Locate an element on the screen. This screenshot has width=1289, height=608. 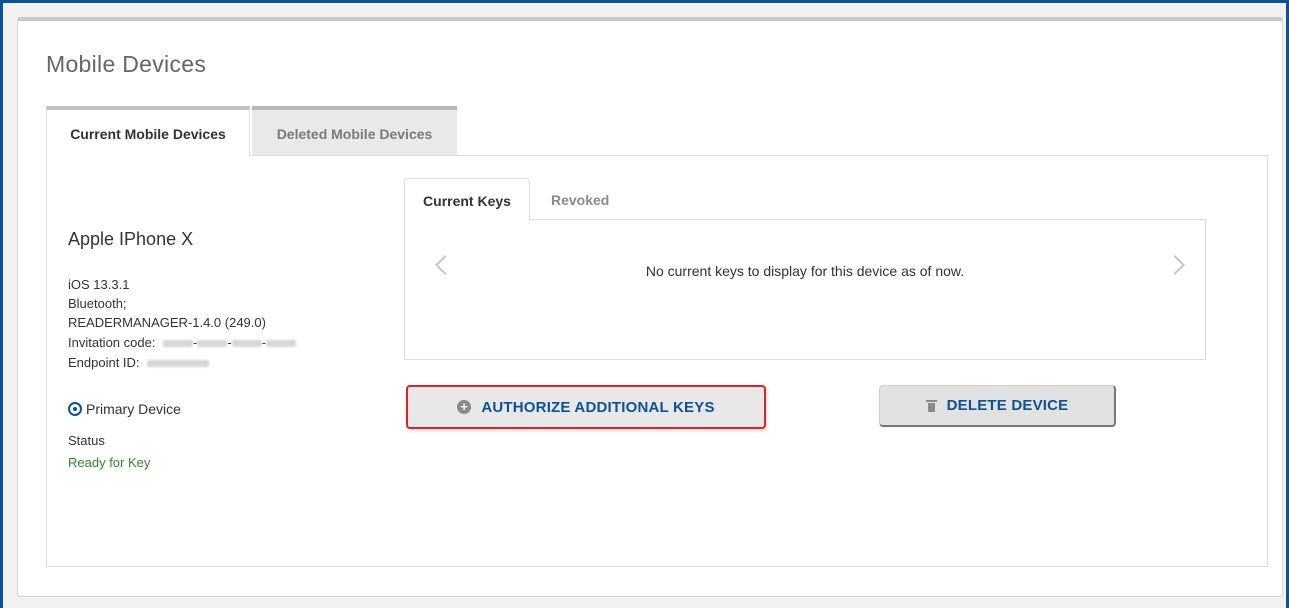
bottom-strip is located at coordinates (644, 604).